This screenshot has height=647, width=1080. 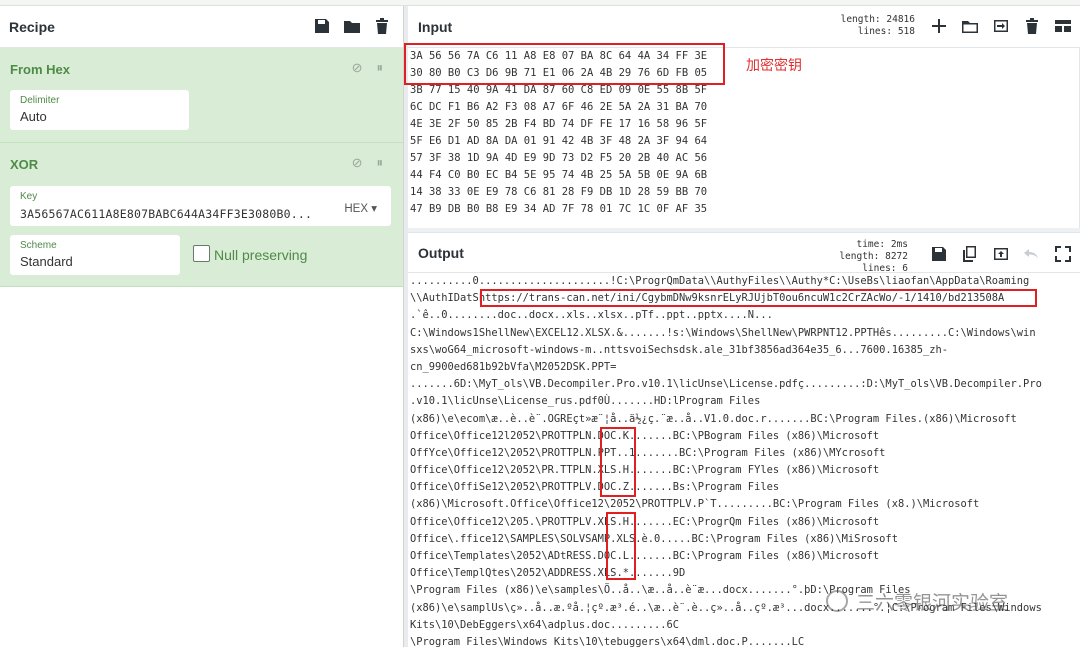 I want to click on folder-icon, so click(x=352, y=26).